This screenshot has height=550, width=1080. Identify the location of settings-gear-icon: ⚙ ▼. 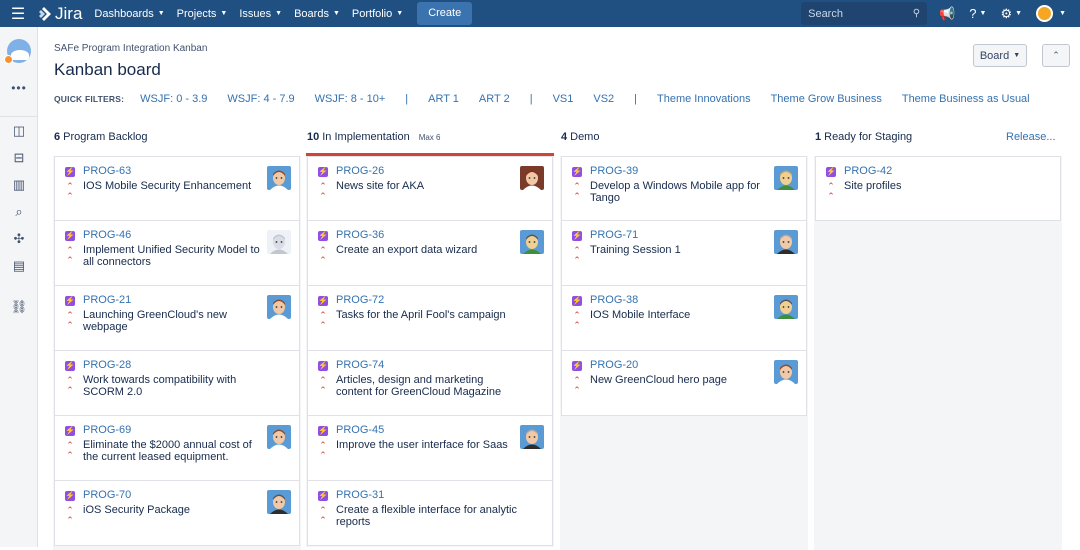
(1011, 14).